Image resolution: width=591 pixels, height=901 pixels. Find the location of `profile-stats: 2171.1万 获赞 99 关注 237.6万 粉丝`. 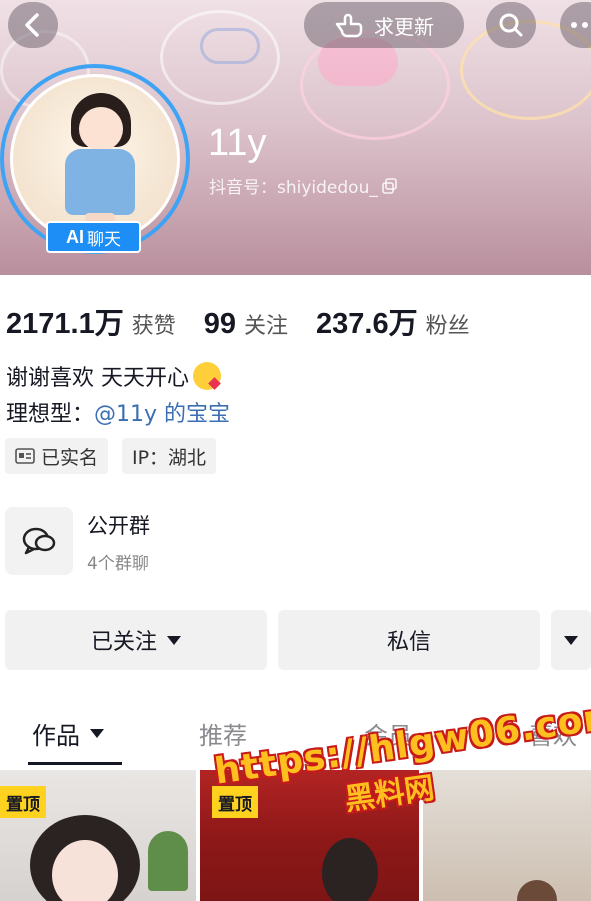

profile-stats: 2171.1万 获赞 99 关注 237.6万 粉丝 is located at coordinates (252, 321).